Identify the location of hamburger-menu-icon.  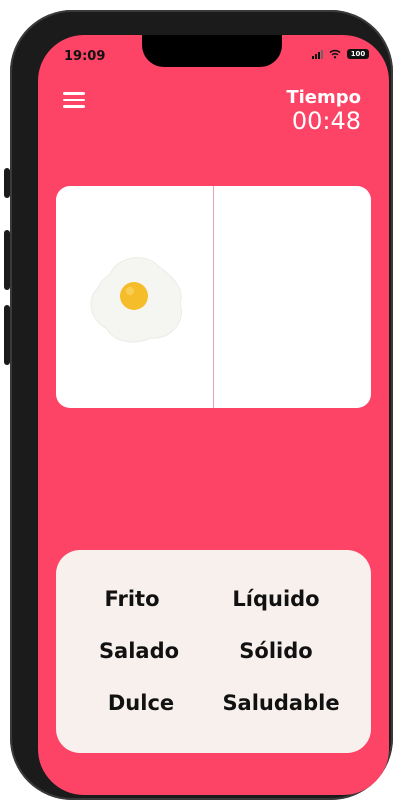
(74, 100).